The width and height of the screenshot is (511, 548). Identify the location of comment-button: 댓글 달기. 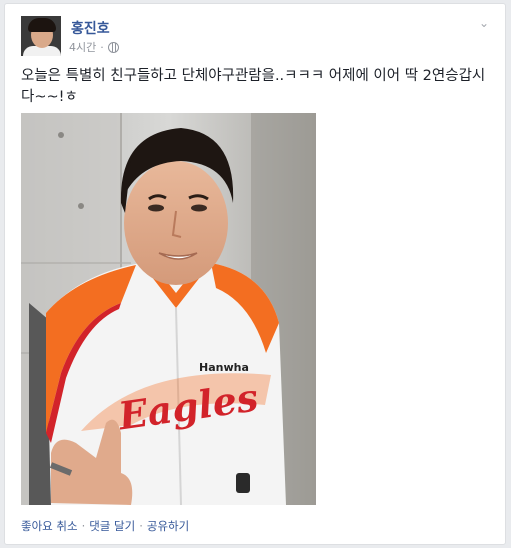
(112, 526).